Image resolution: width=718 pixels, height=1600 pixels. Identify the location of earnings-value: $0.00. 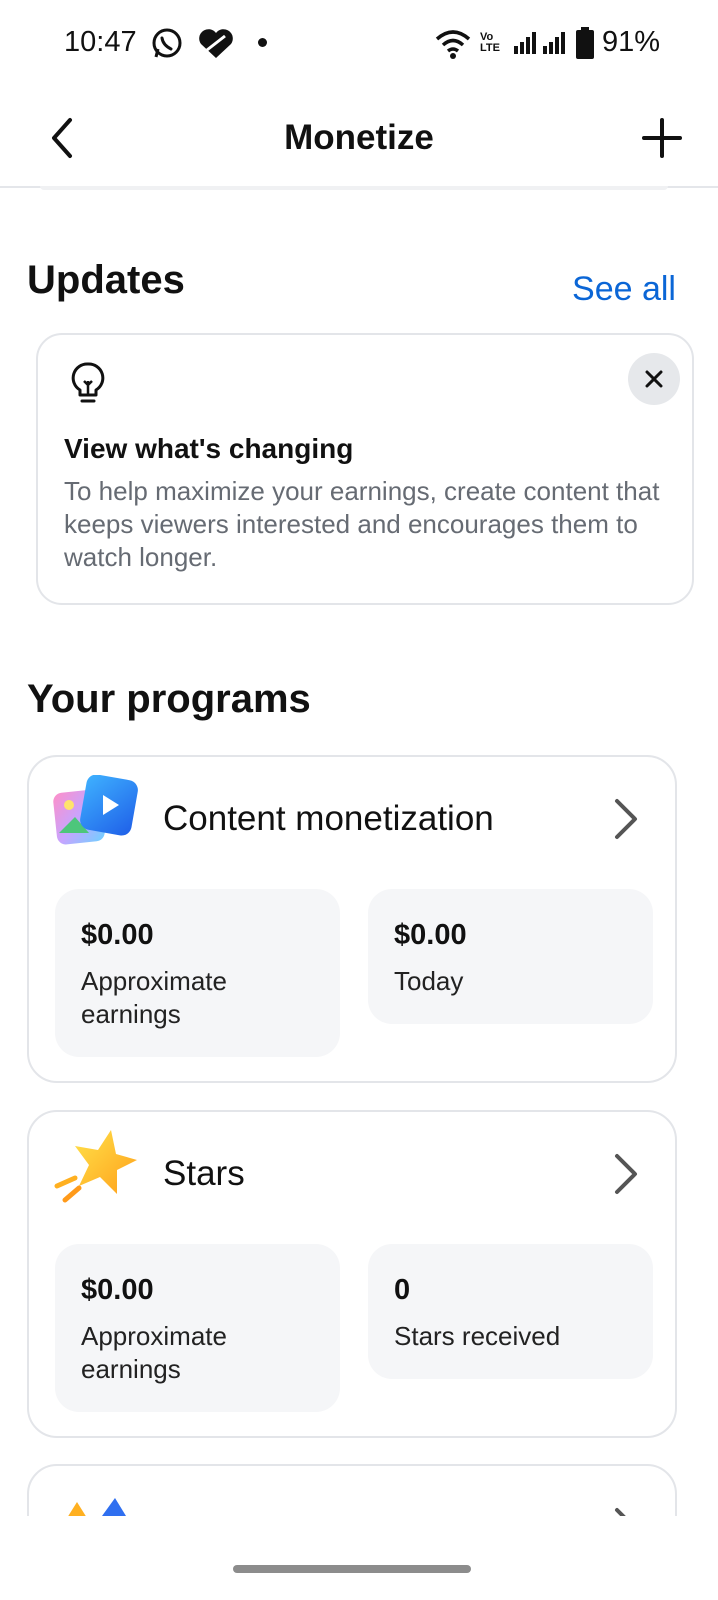
(117, 935).